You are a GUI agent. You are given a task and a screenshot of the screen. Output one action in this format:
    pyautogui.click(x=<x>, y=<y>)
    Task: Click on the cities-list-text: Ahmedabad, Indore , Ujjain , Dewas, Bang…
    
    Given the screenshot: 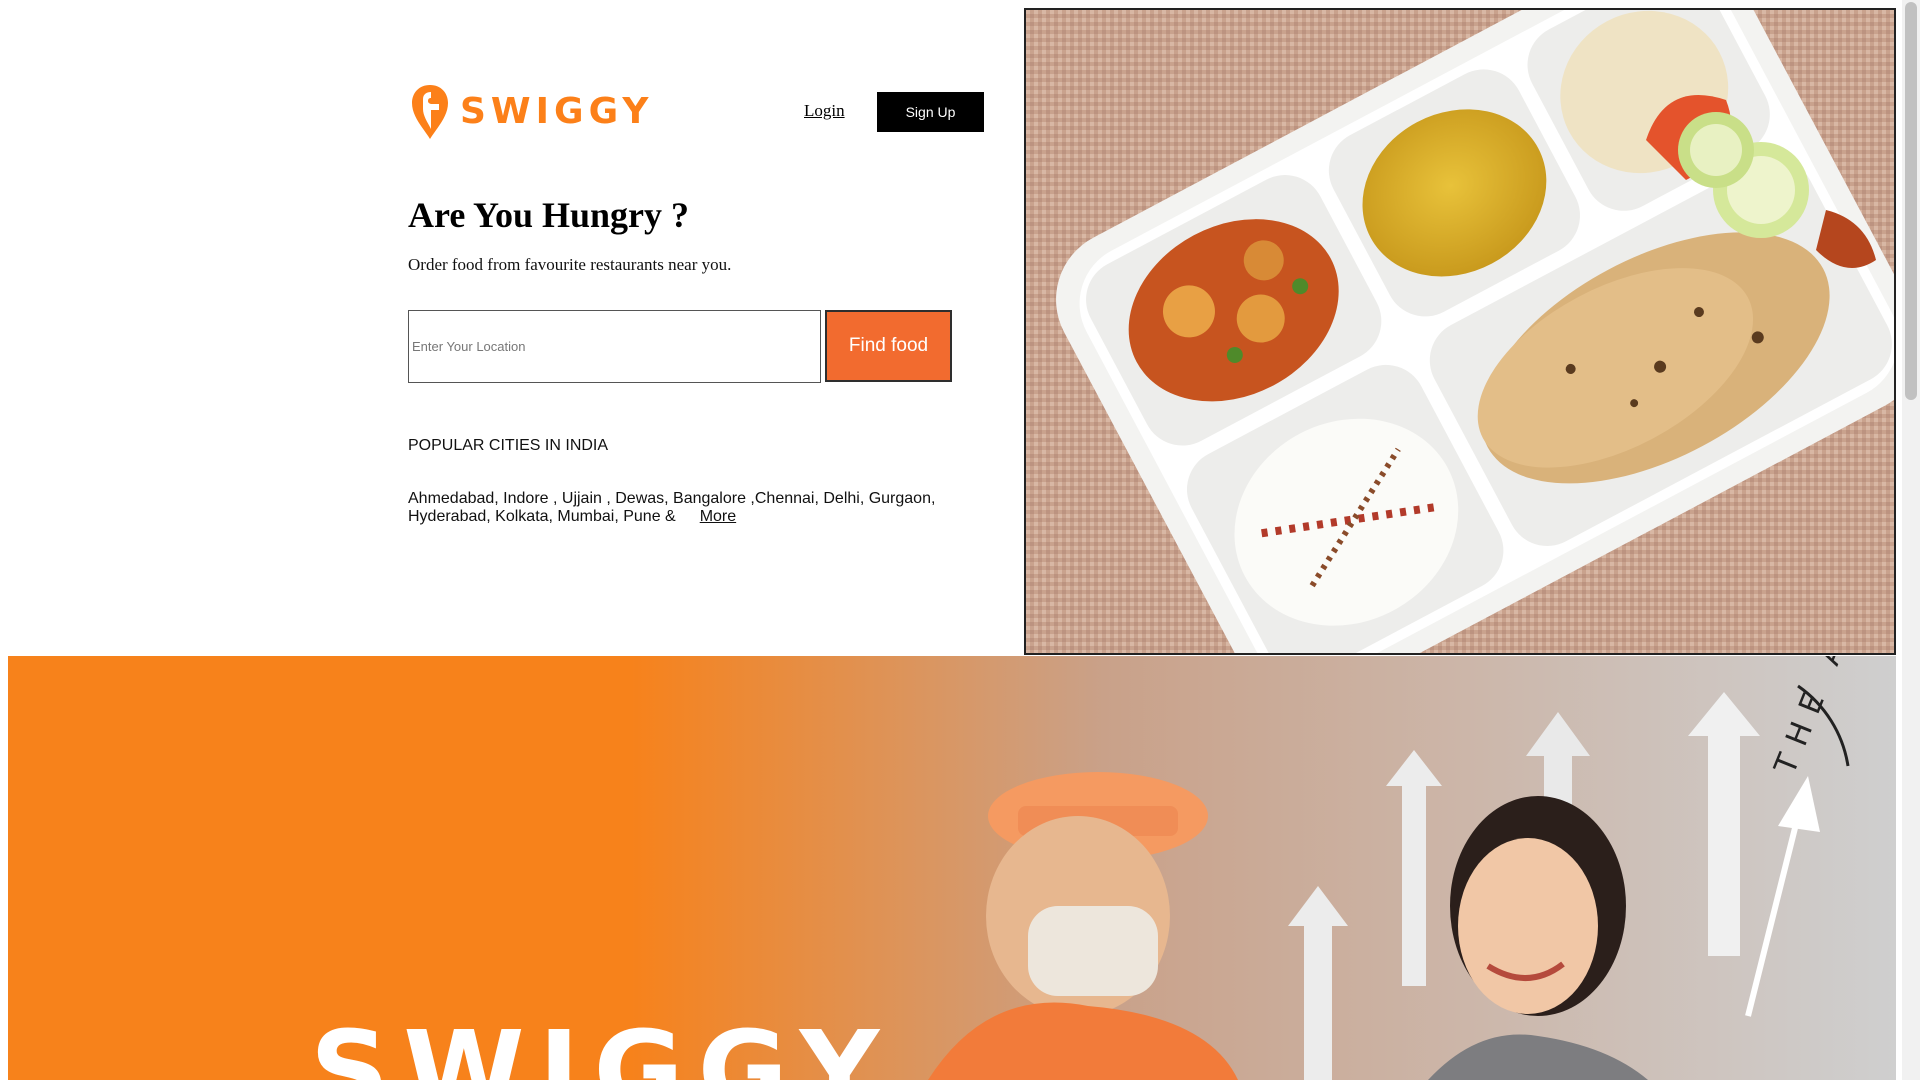 What is the action you would take?
    pyautogui.click(x=672, y=507)
    